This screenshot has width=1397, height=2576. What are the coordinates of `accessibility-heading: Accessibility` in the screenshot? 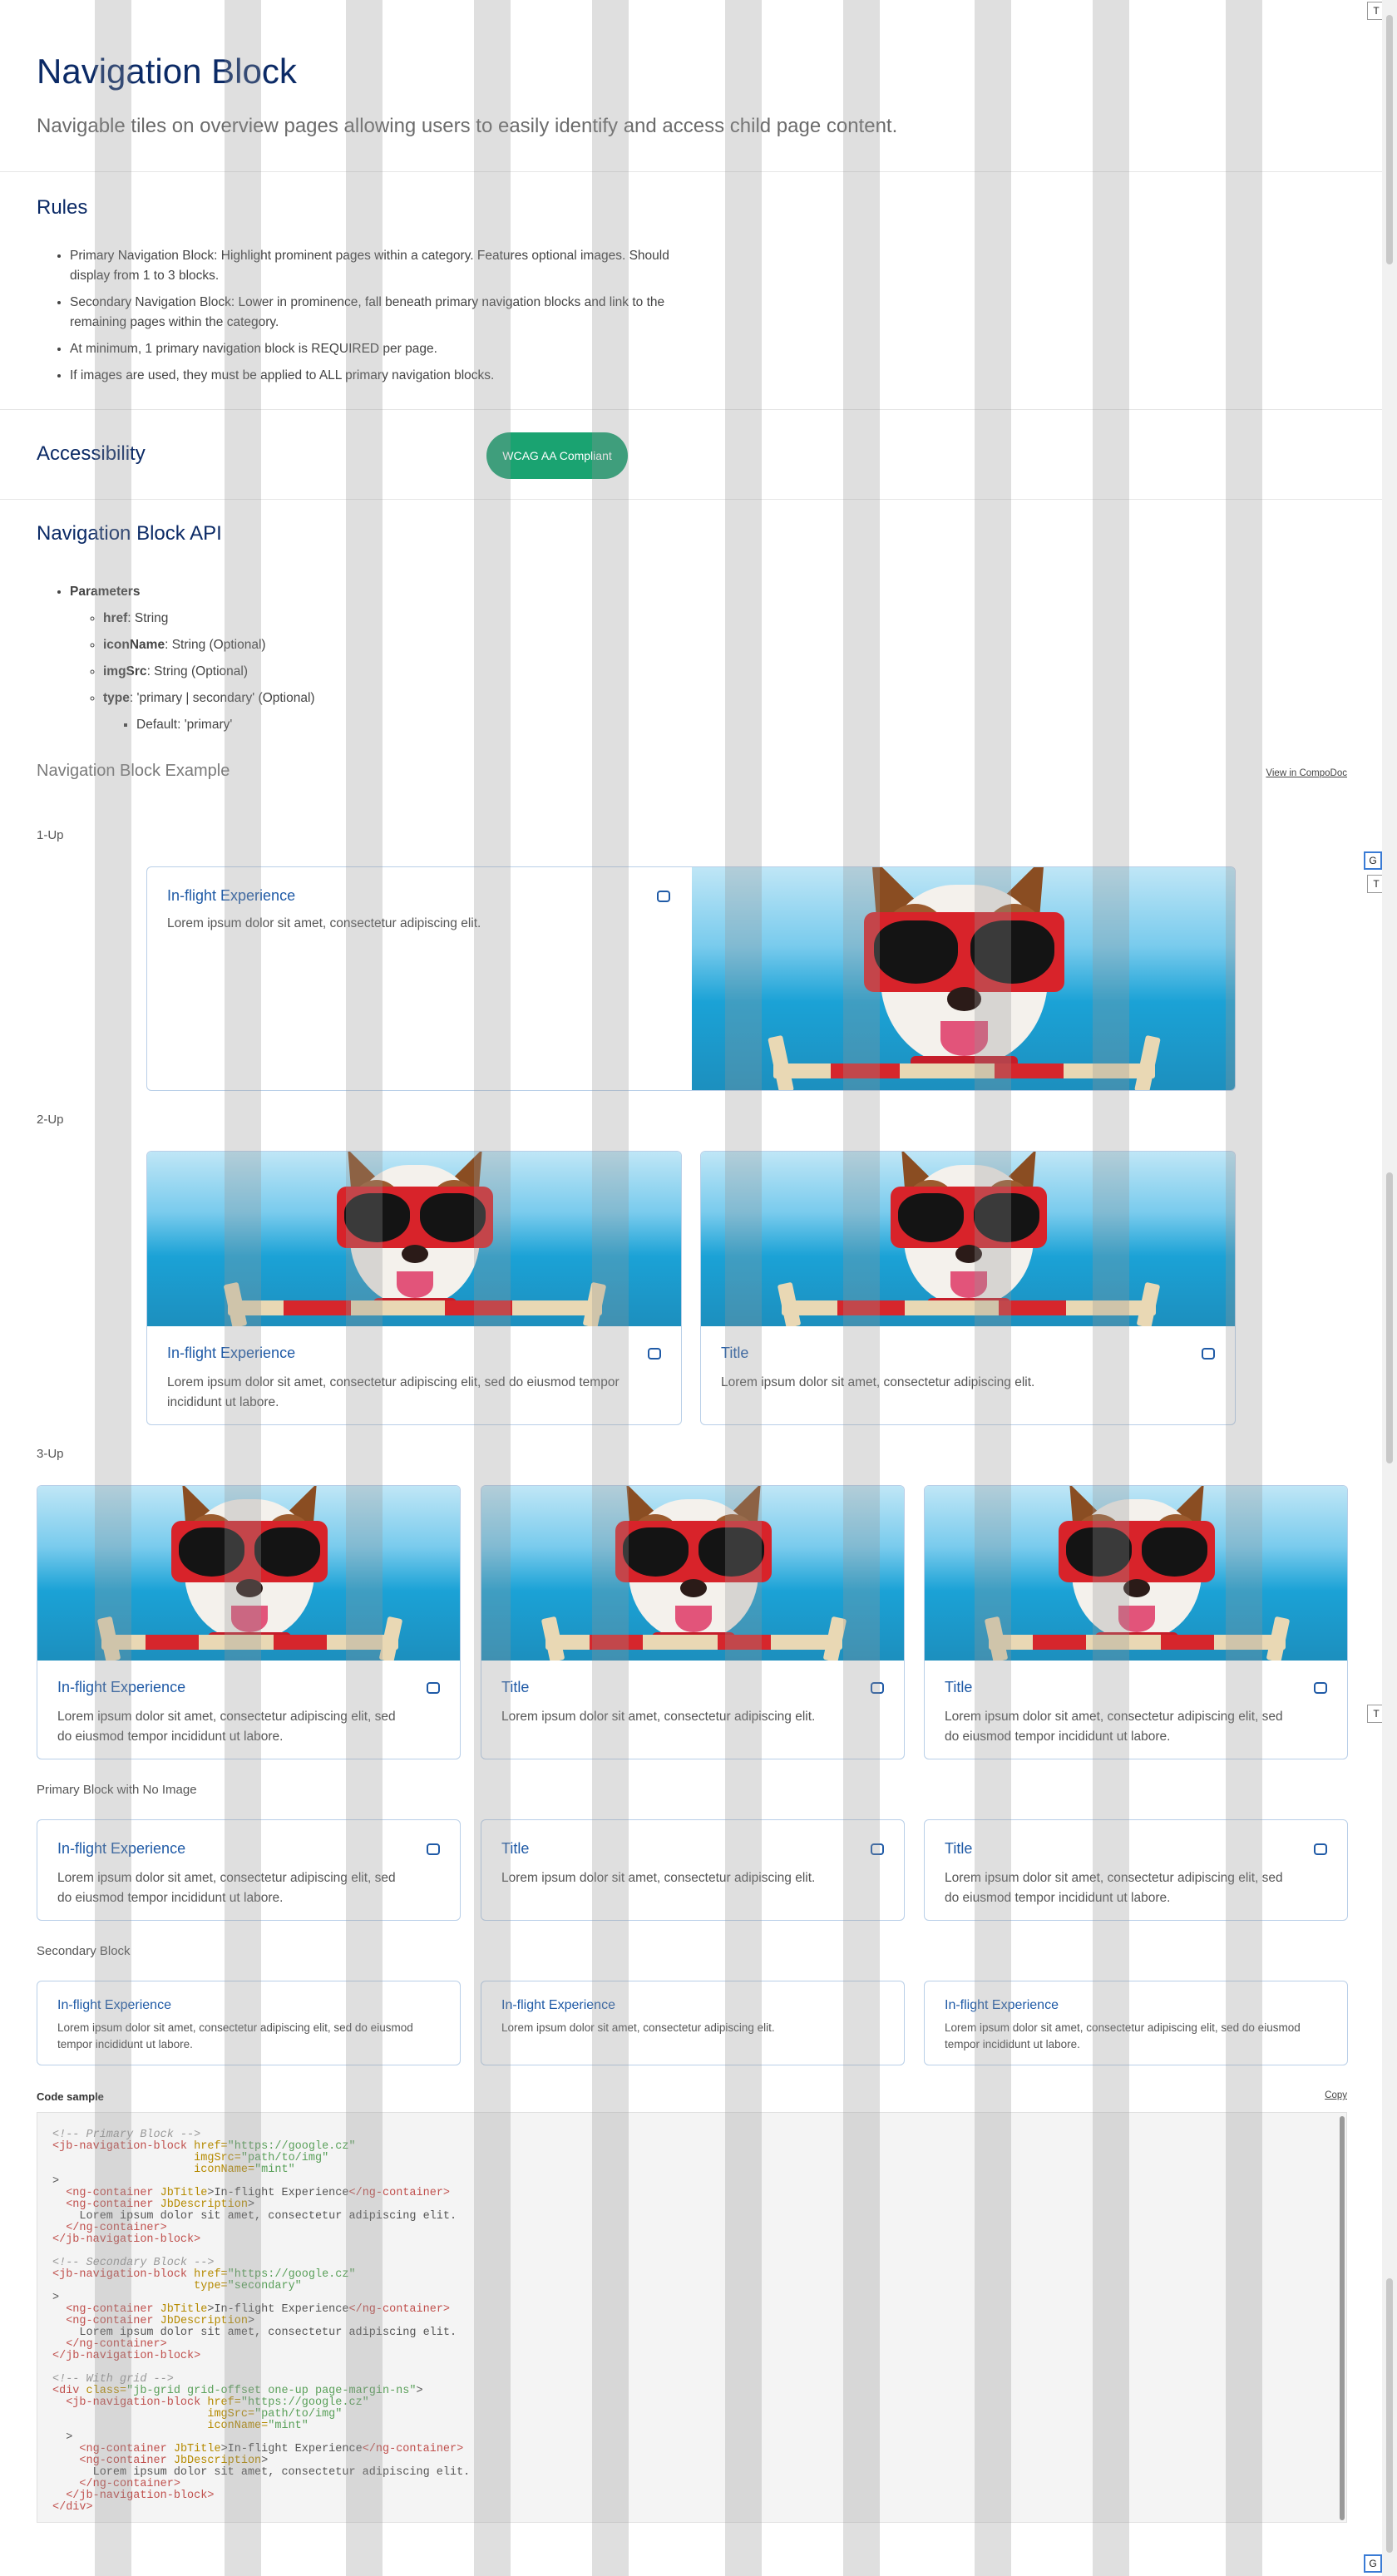 It's located at (91, 453).